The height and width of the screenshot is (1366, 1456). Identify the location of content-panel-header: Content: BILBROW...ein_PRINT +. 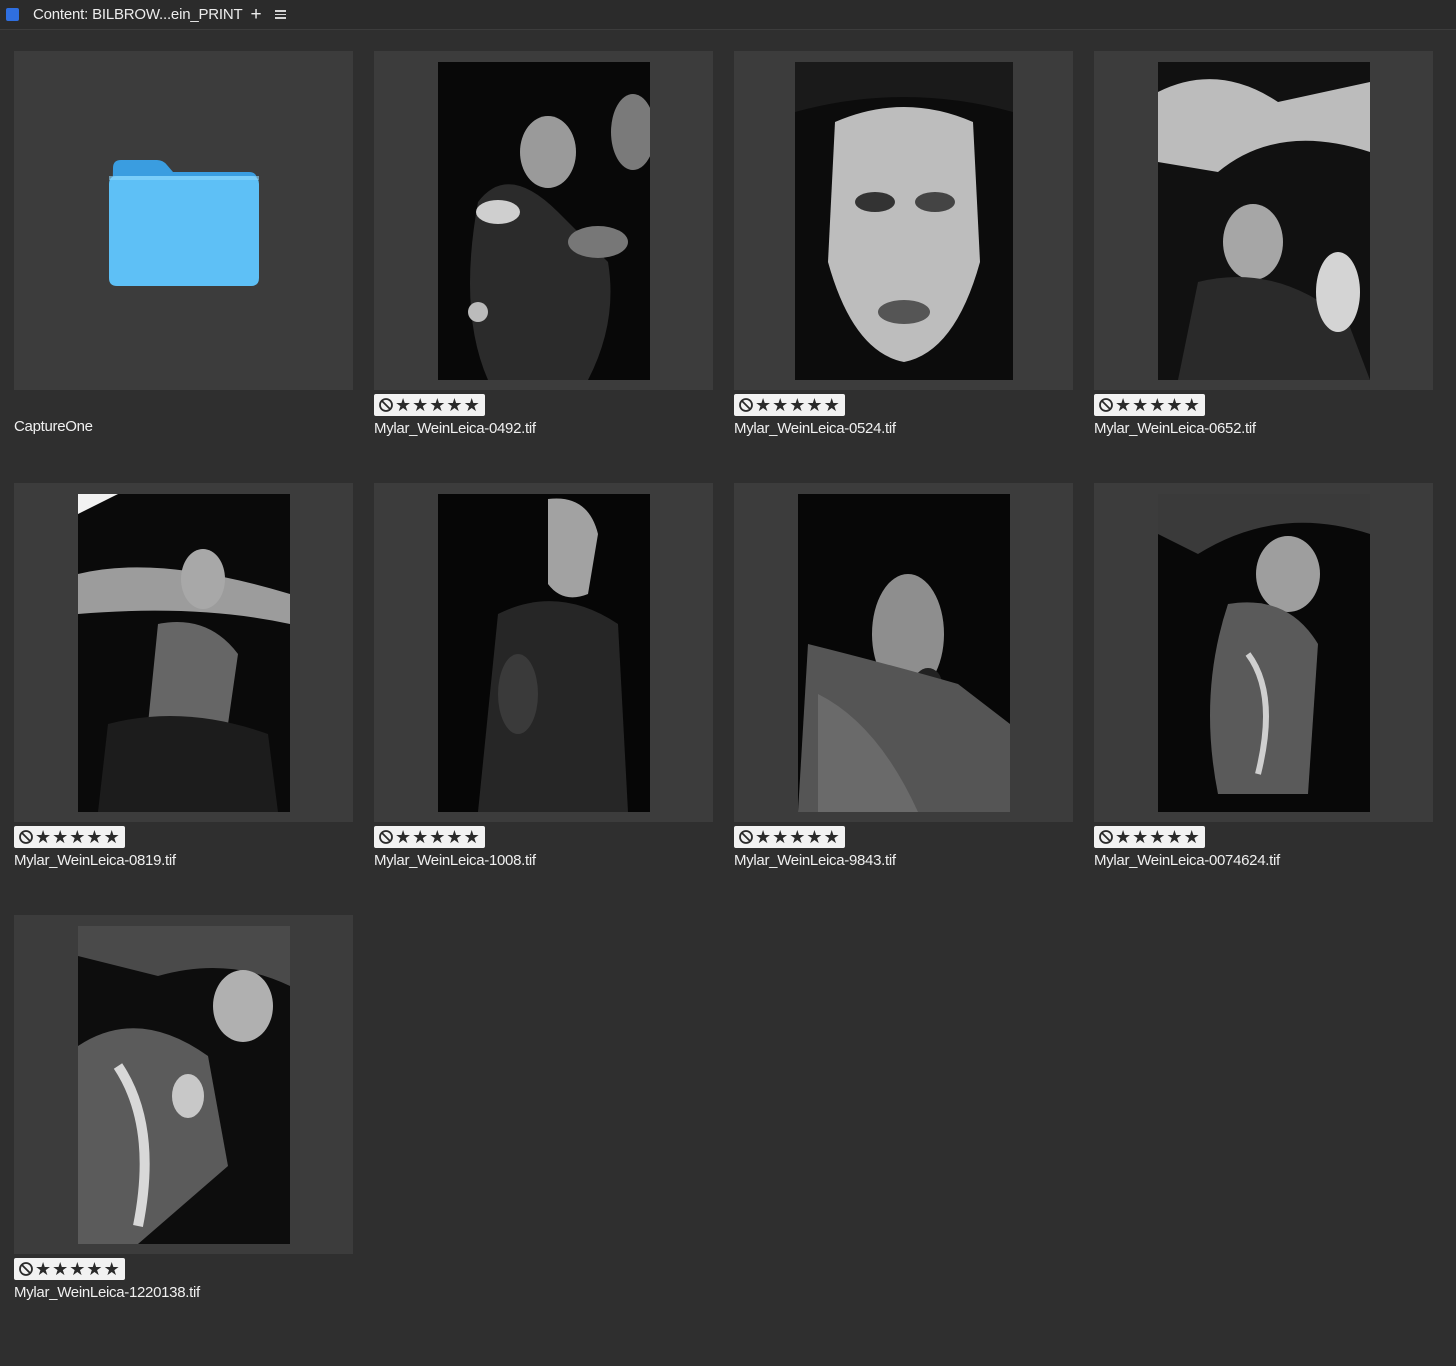
(728, 15).